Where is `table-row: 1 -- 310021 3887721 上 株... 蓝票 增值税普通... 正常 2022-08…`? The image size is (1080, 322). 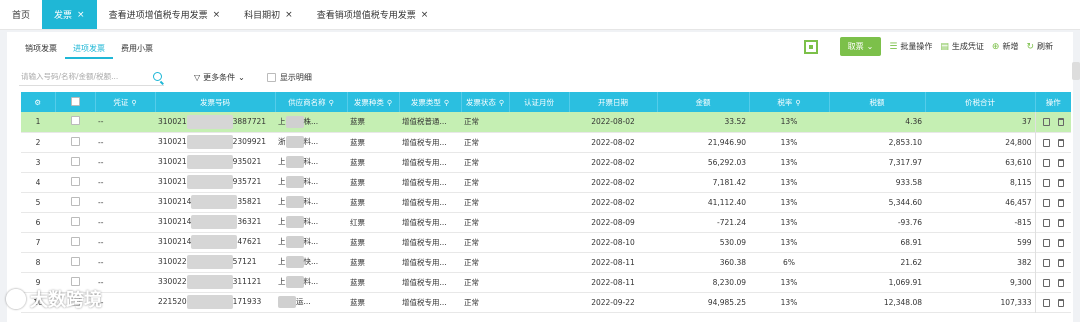
table-row: 1 -- 310021 3887721 上 株... 蓝票 增值税普通... 正常 2022-08… is located at coordinates (546, 122).